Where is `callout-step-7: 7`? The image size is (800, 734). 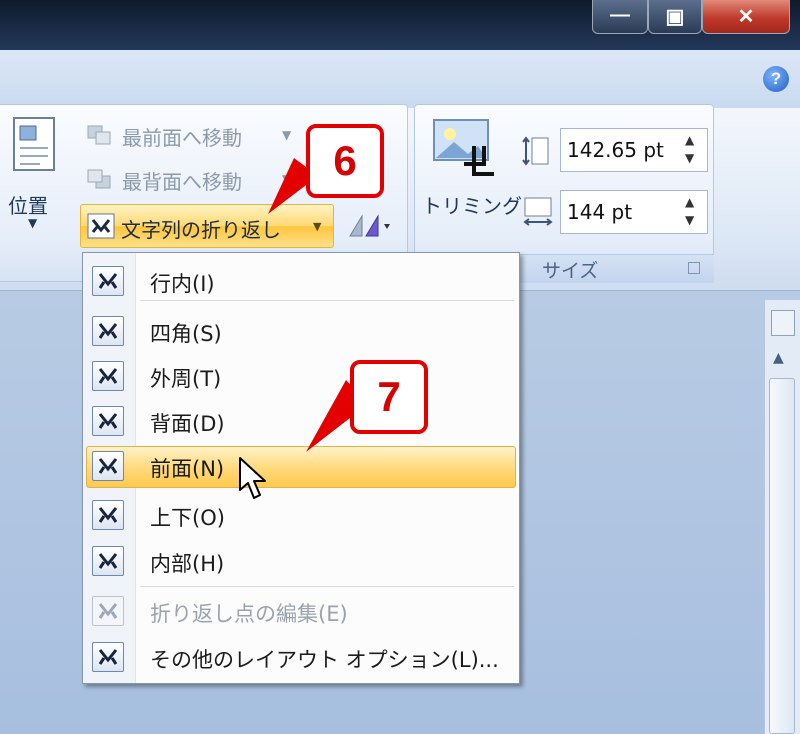 callout-step-7: 7 is located at coordinates (389, 397).